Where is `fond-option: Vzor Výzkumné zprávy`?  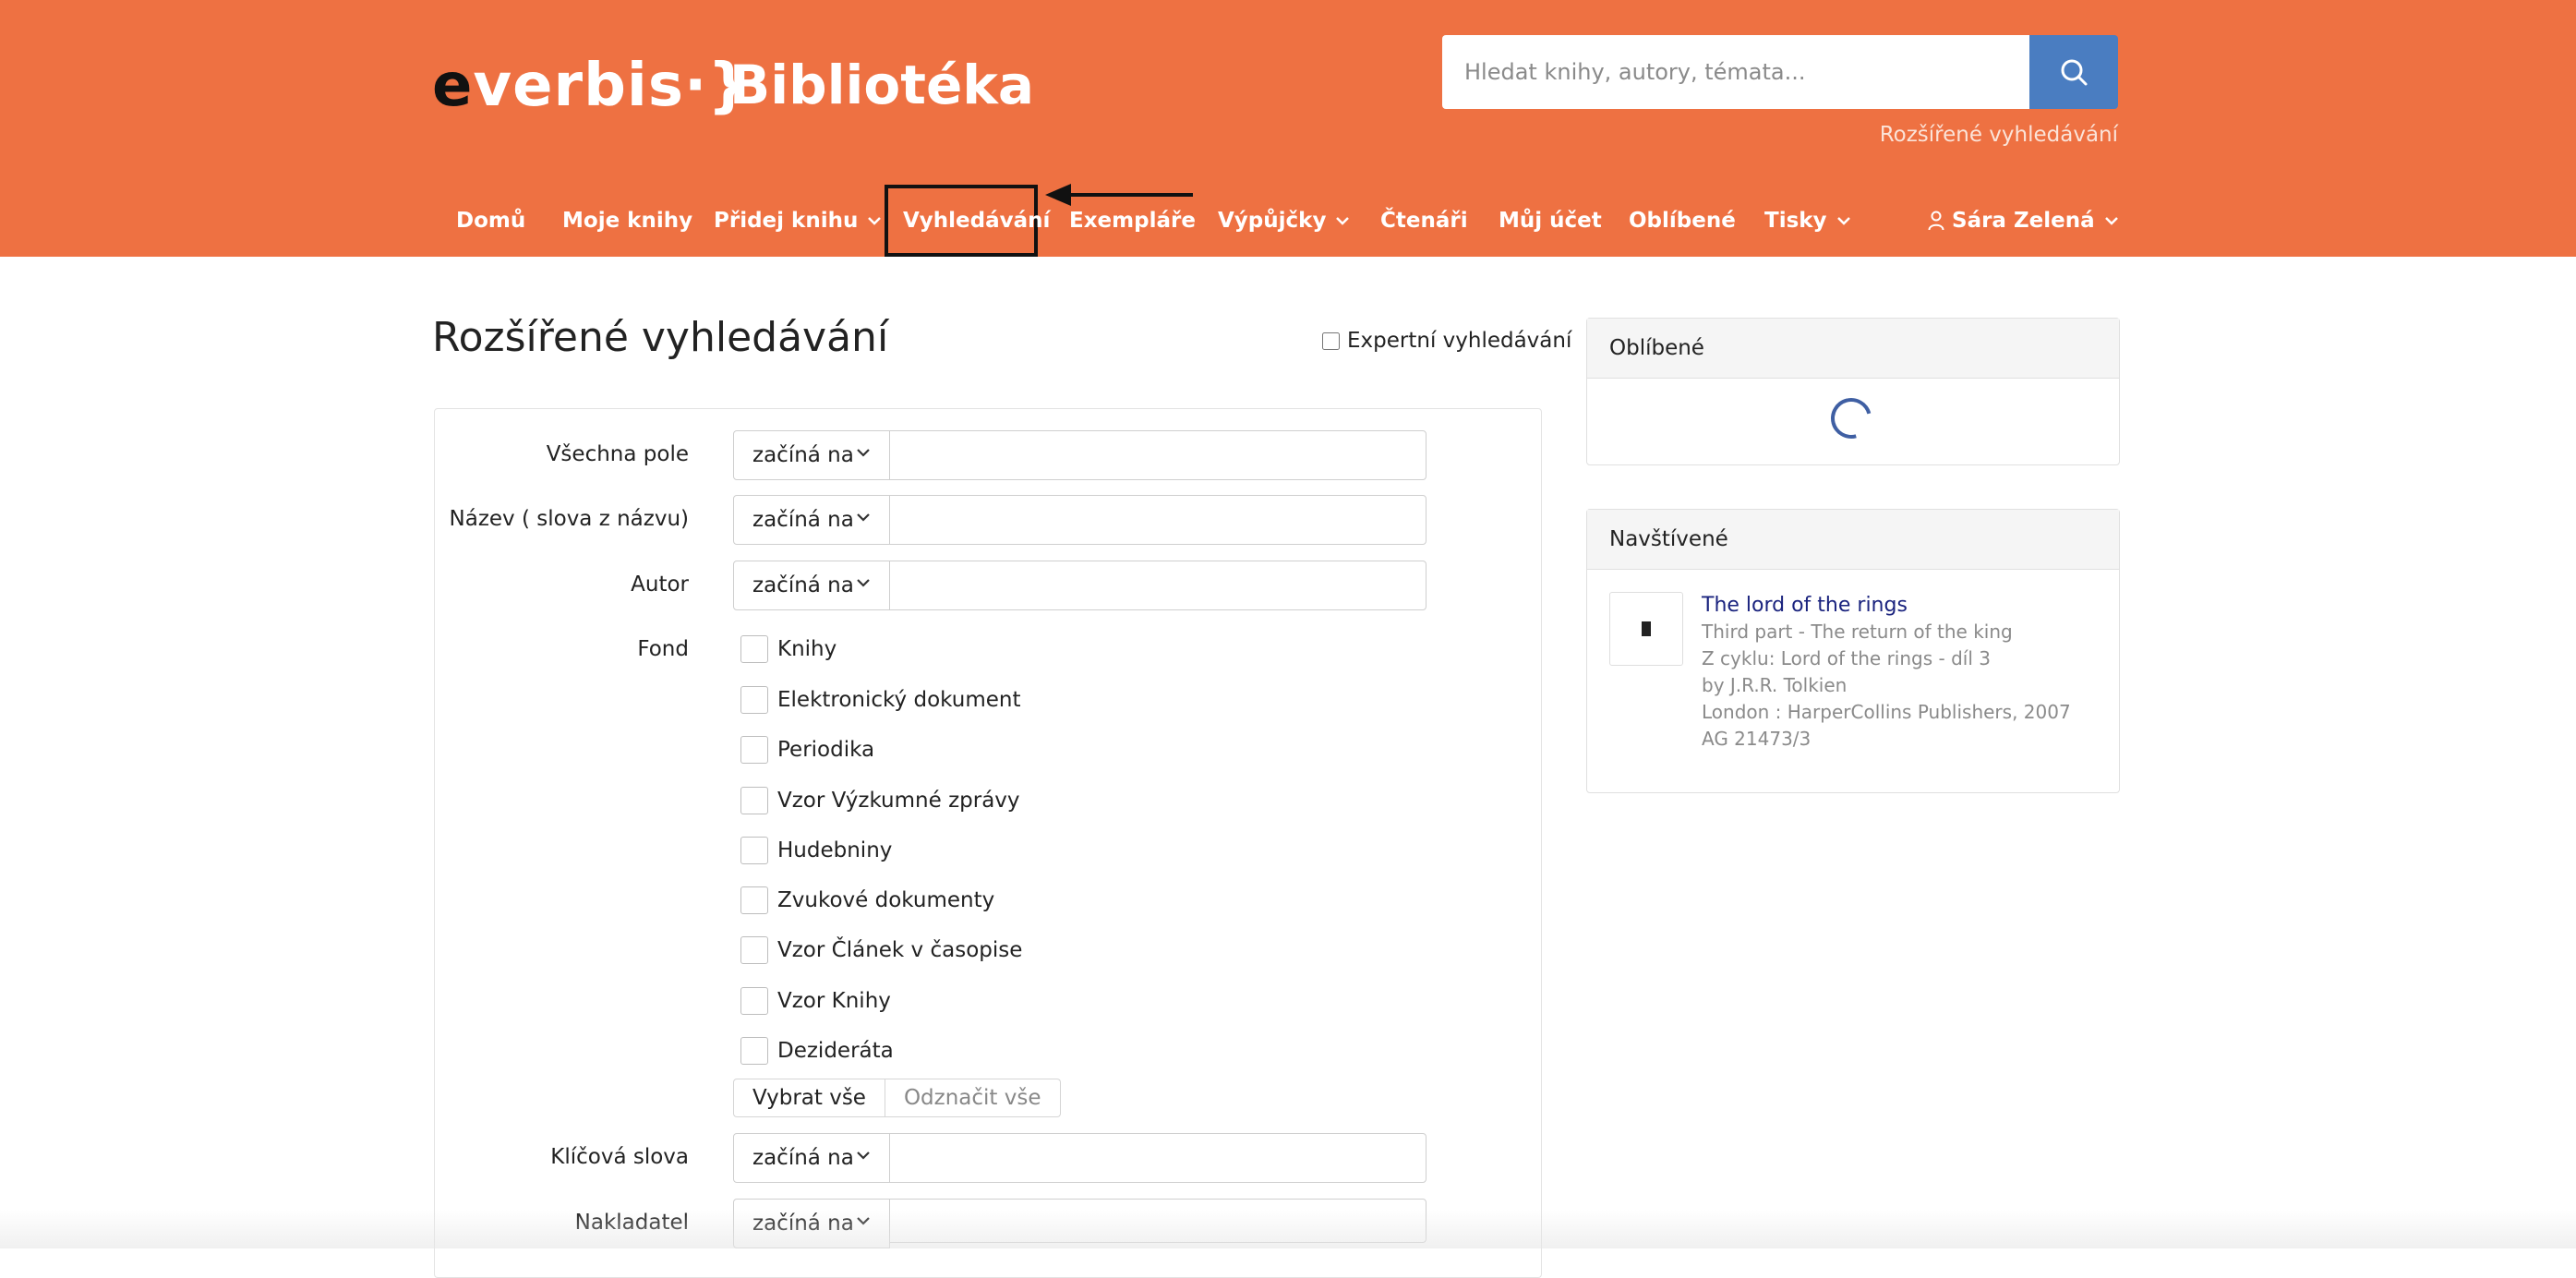 fond-option: Vzor Výzkumné zprávy is located at coordinates (880, 801).